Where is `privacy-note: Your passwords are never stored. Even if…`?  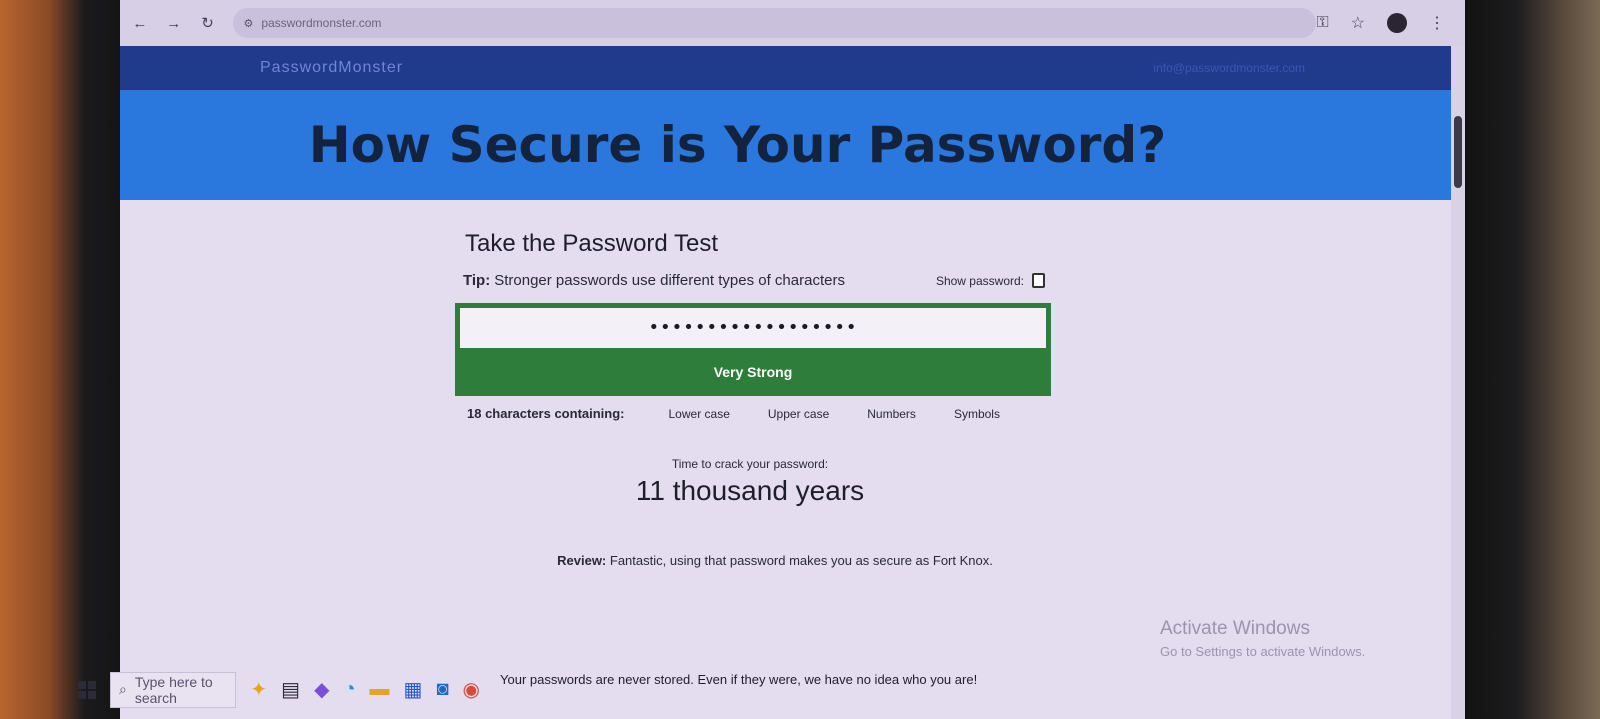 privacy-note: Your passwords are never stored. Even if… is located at coordinates (739, 679).